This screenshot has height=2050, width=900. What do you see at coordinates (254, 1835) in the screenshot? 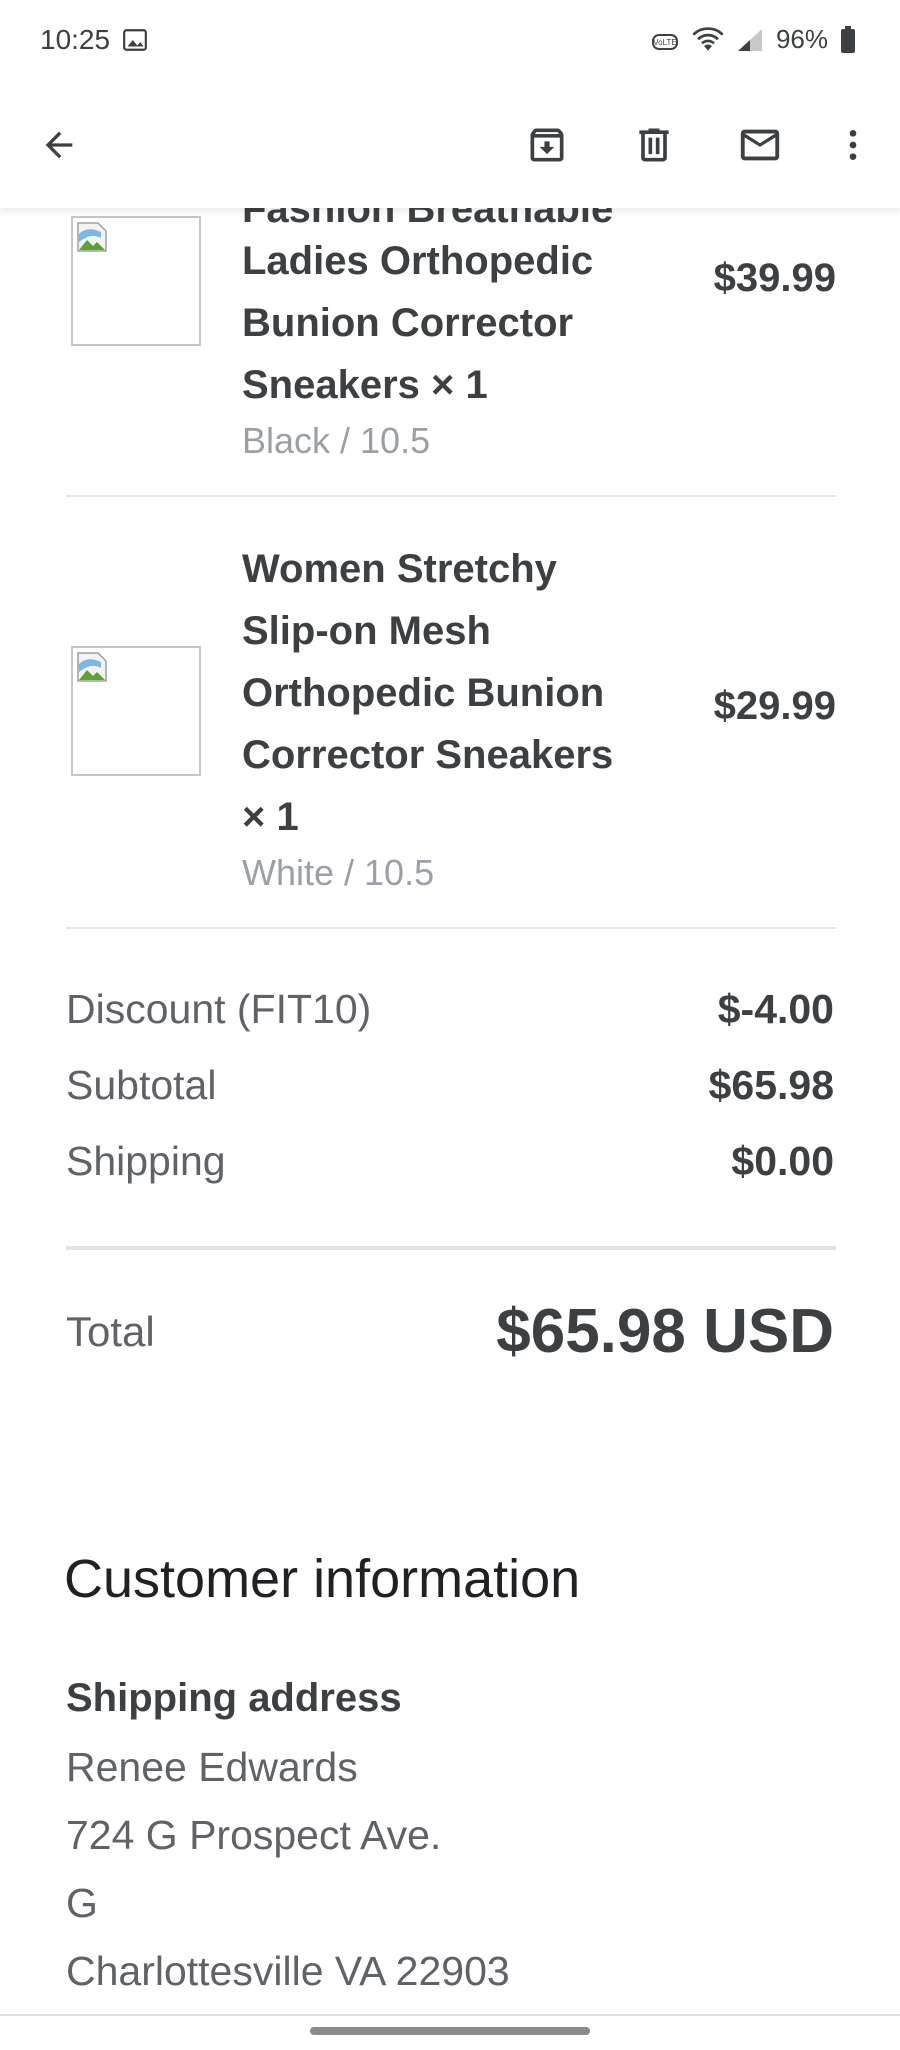
I see `address-street: 724 G Prospect Ave.` at bounding box center [254, 1835].